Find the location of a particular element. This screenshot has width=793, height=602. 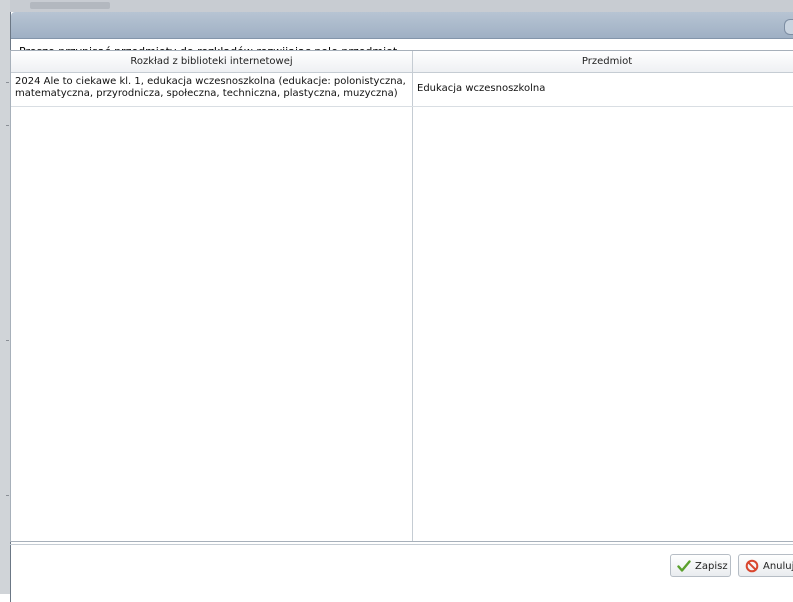

cancel-button-label: Anuluj is located at coordinates (778, 566).